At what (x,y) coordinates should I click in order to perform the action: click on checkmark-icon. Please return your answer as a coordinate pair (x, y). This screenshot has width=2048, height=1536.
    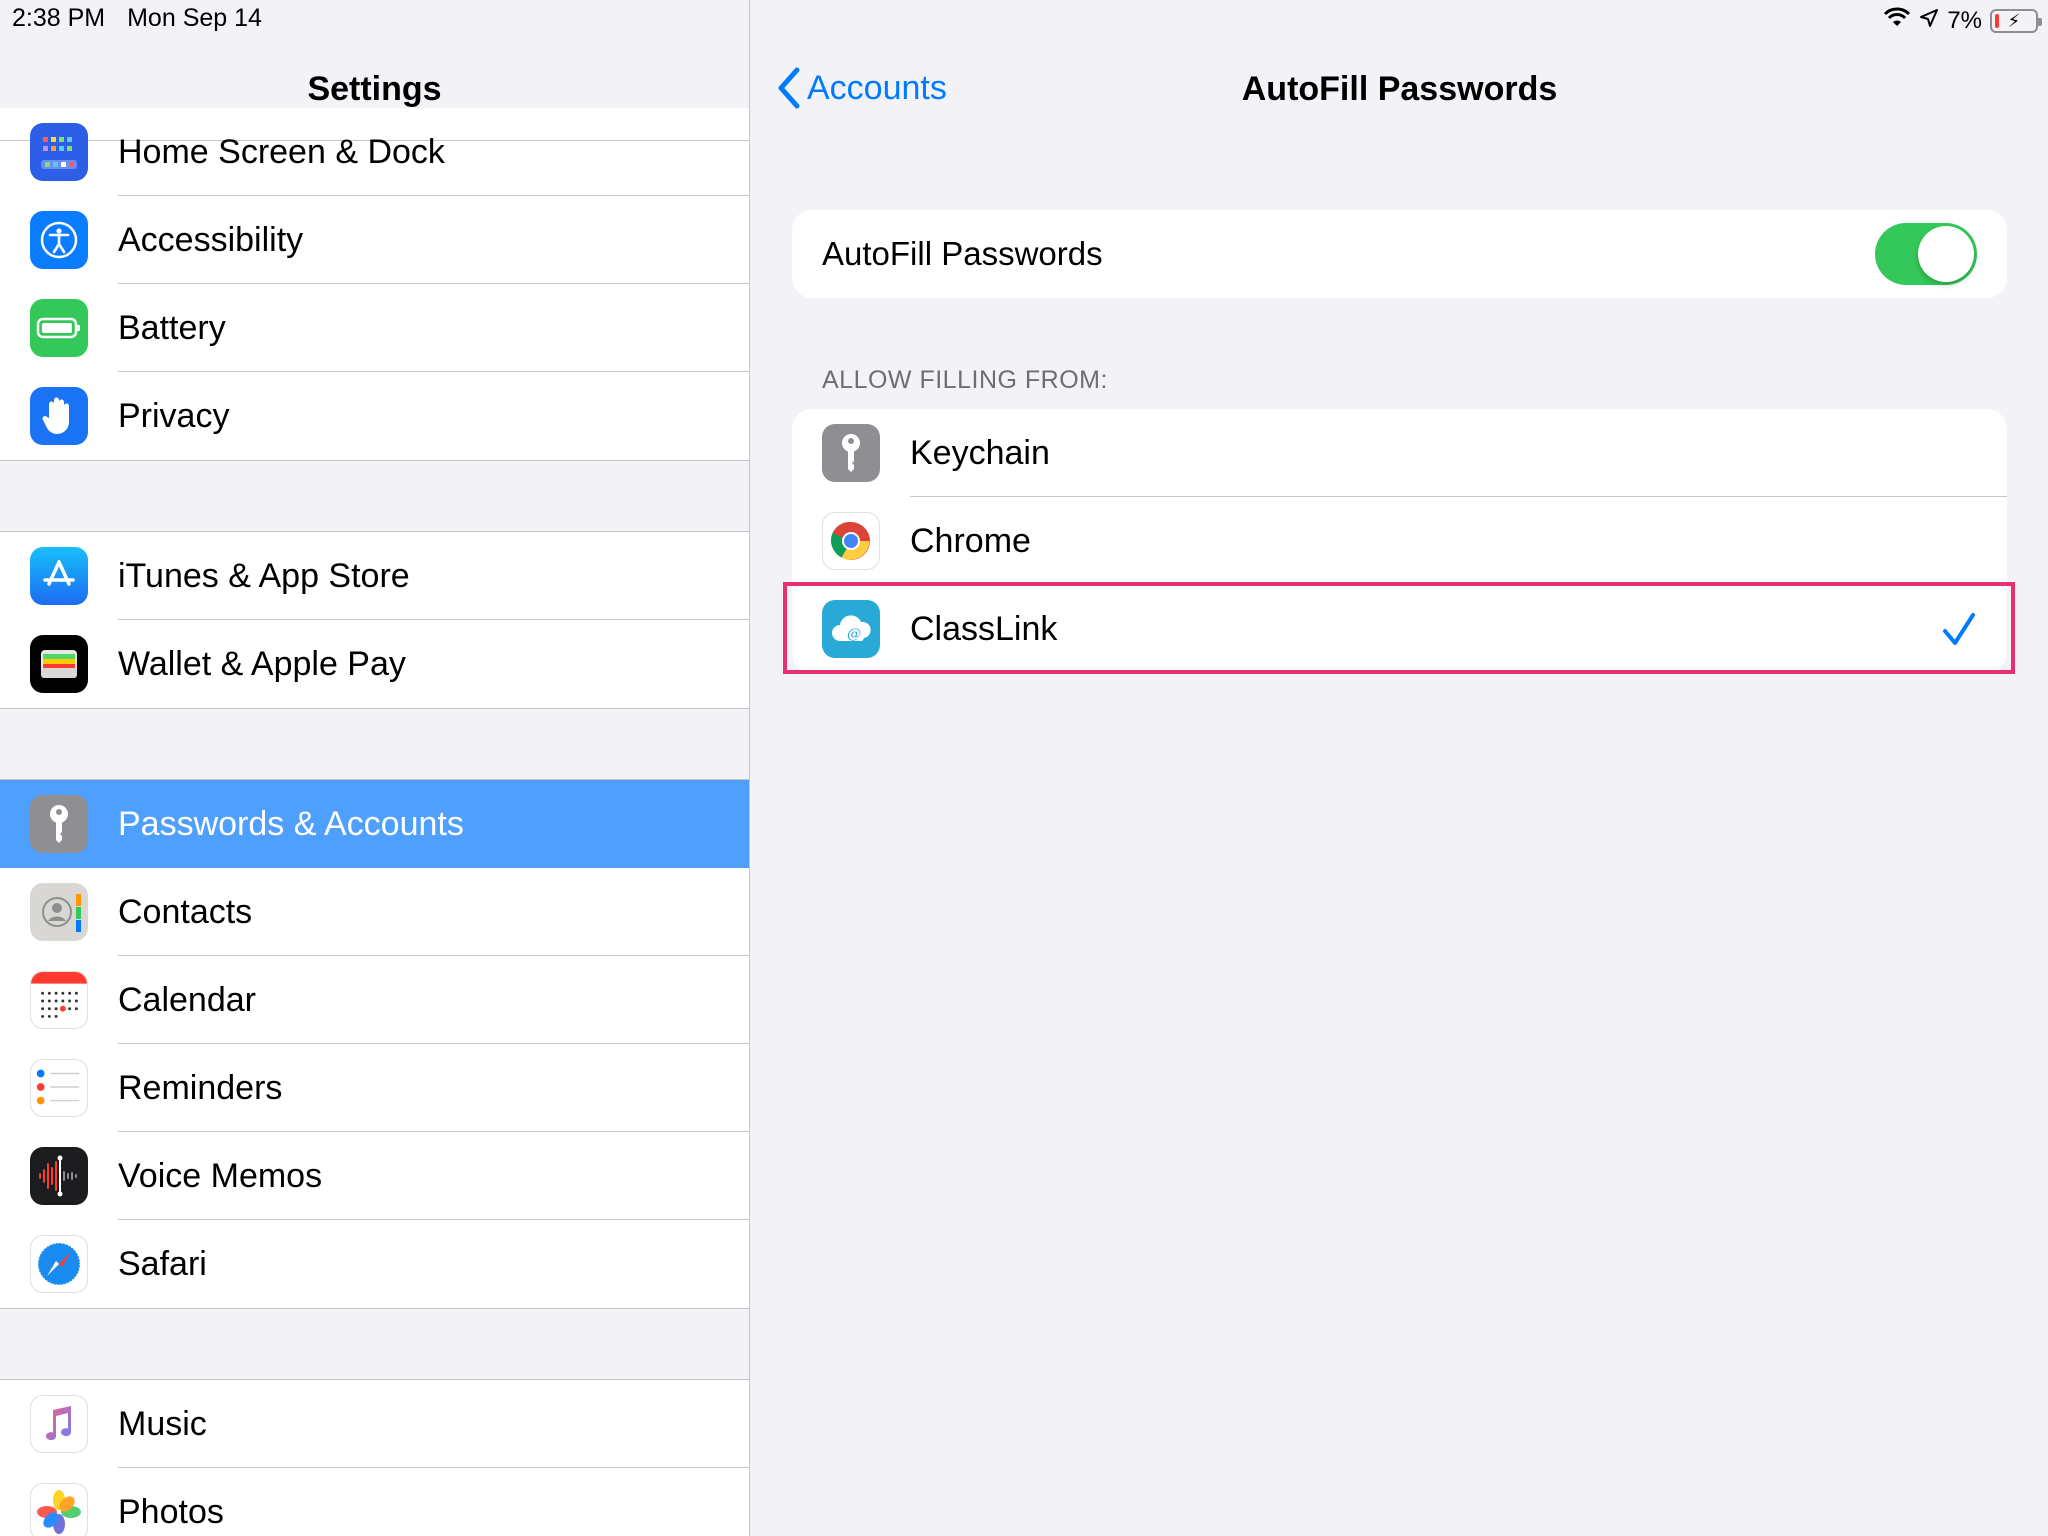
    Looking at the image, I should click on (1959, 629).